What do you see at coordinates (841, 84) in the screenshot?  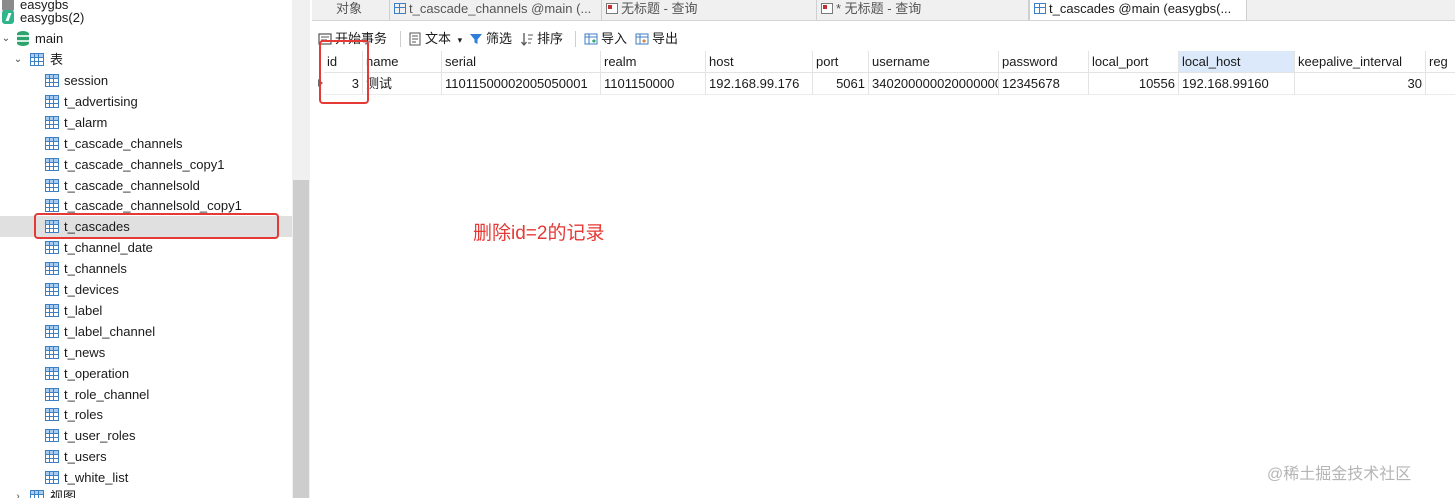 I see `table-cell: 5061` at bounding box center [841, 84].